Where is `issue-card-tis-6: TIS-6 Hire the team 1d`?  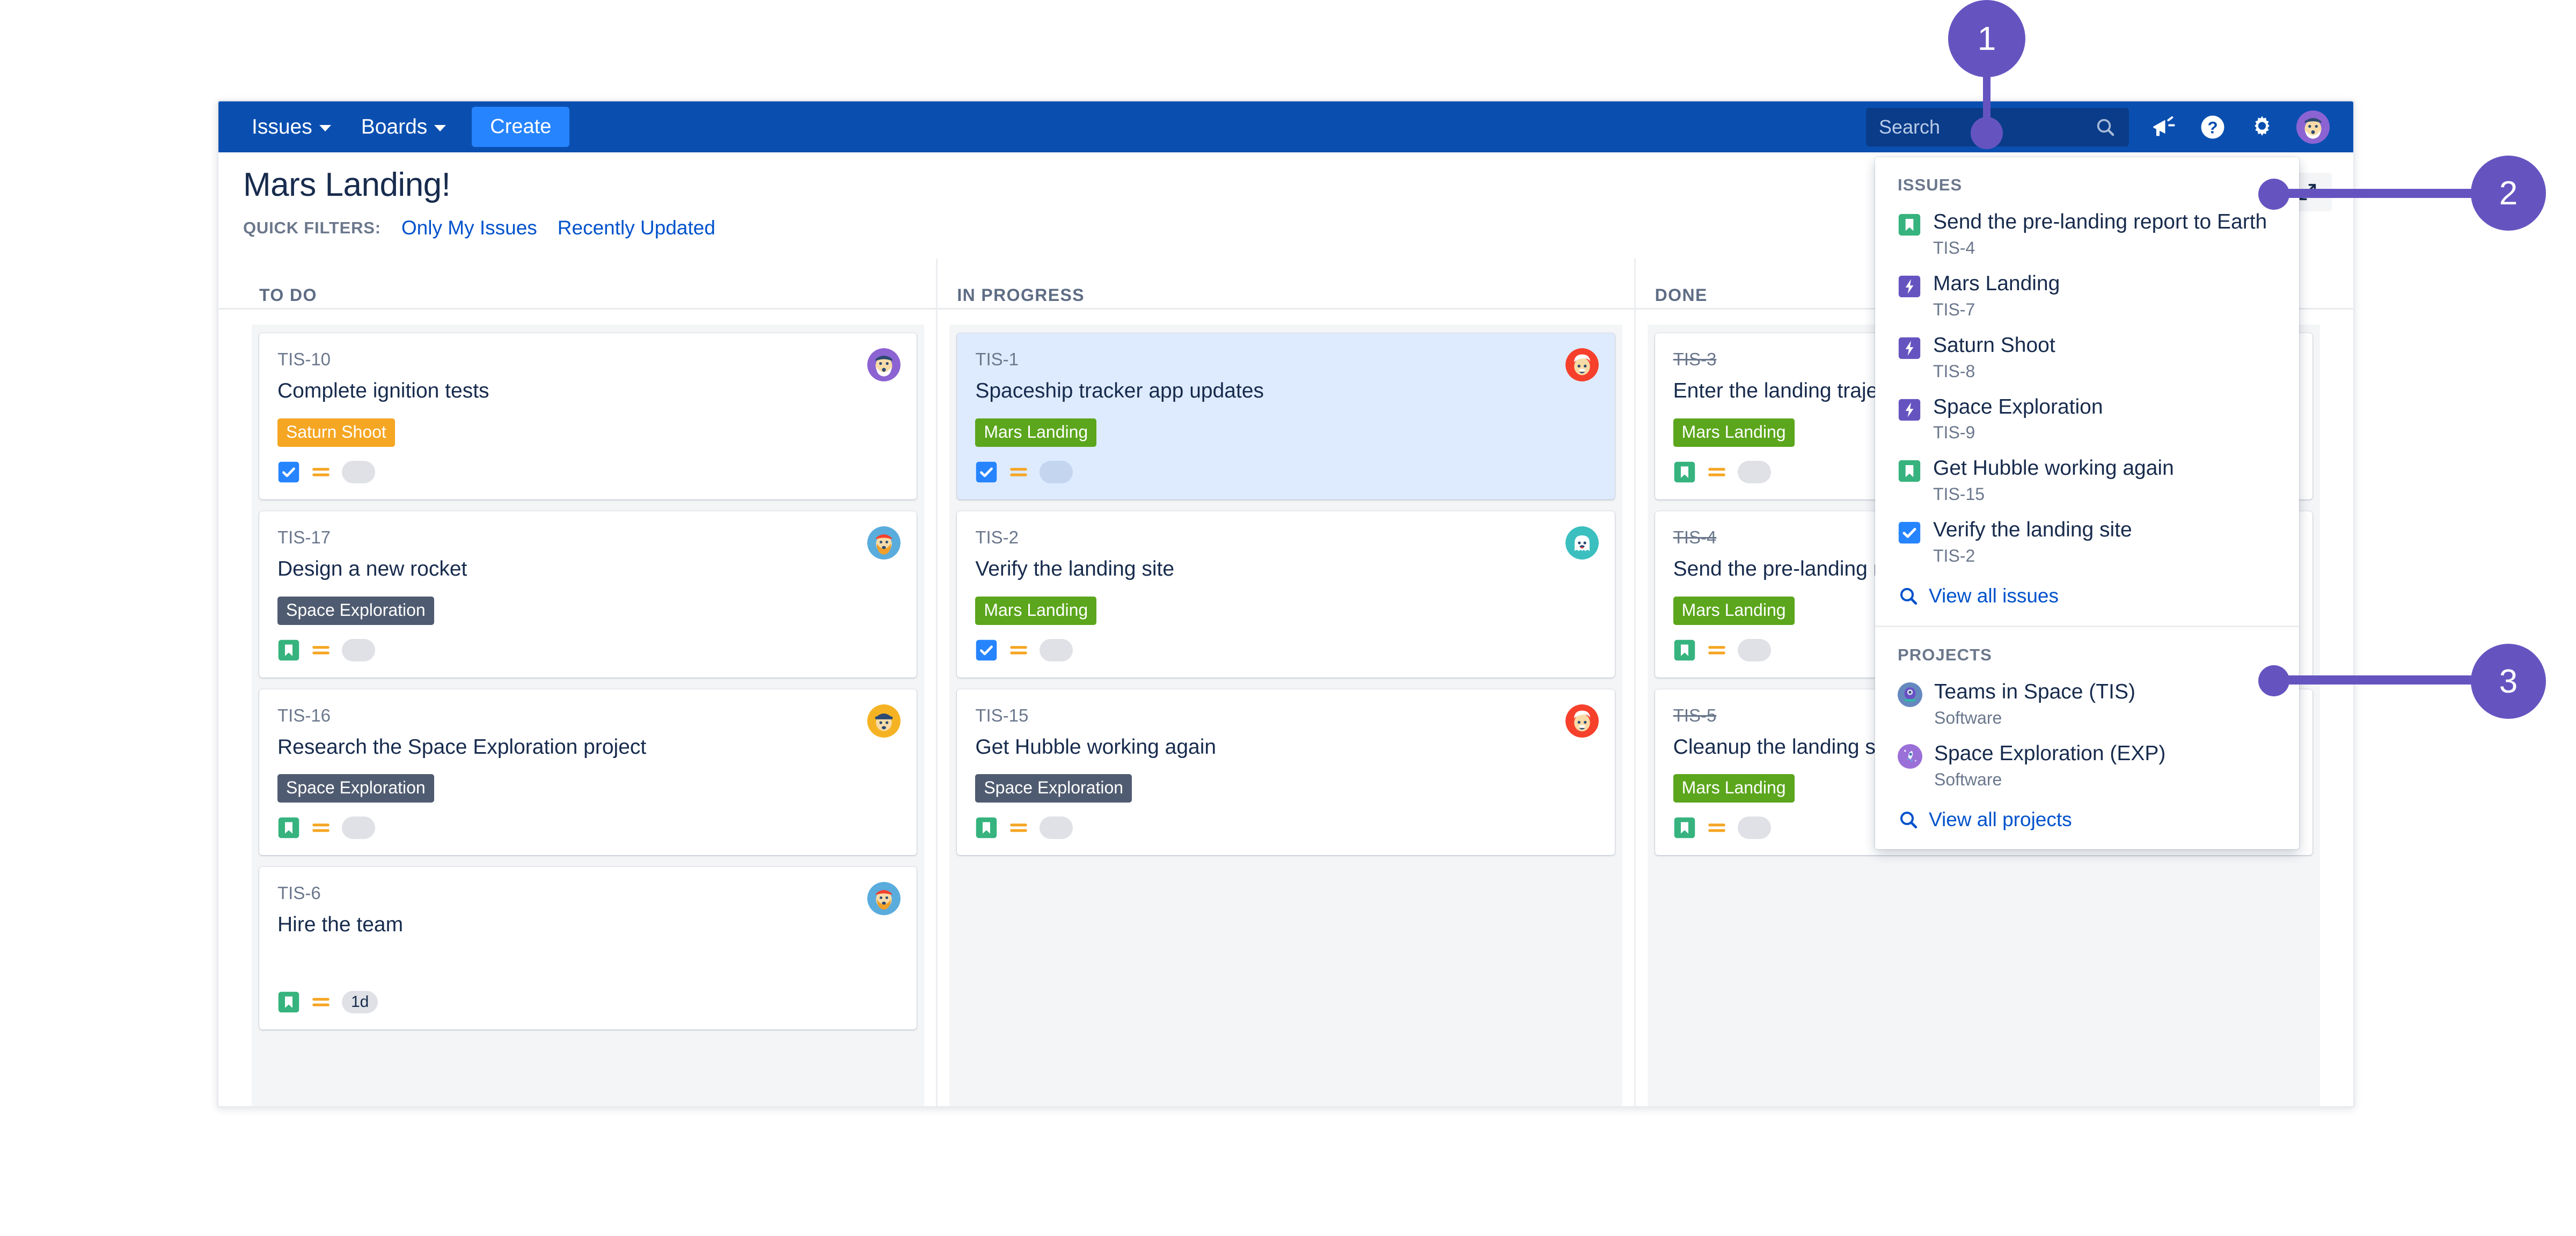 issue-card-tis-6: TIS-6 Hire the team 1d is located at coordinates (588, 948).